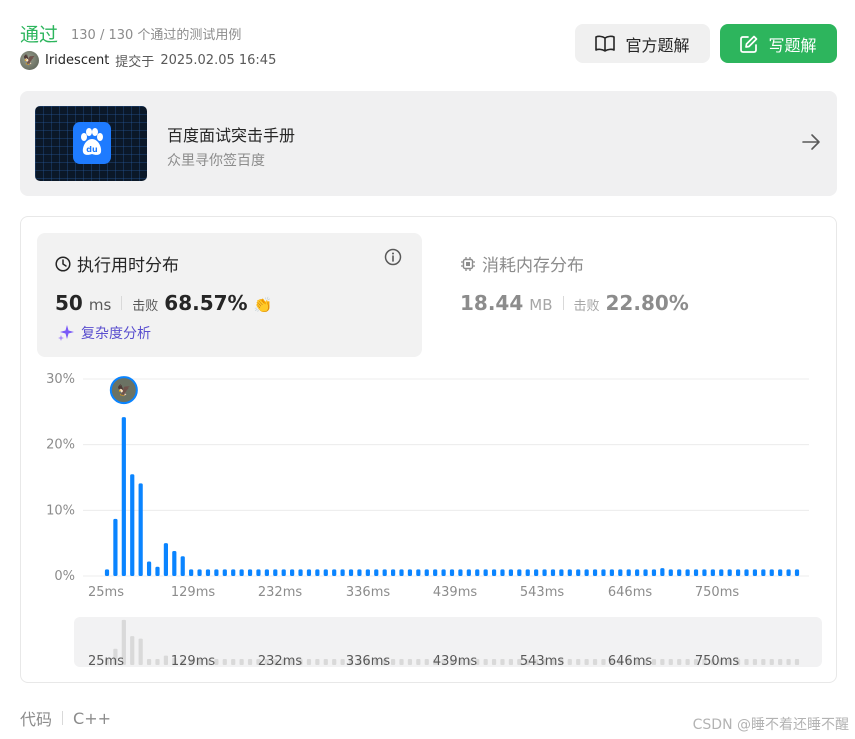 The height and width of the screenshot is (739, 855). What do you see at coordinates (393, 257) in the screenshot?
I see `info-icon` at bounding box center [393, 257].